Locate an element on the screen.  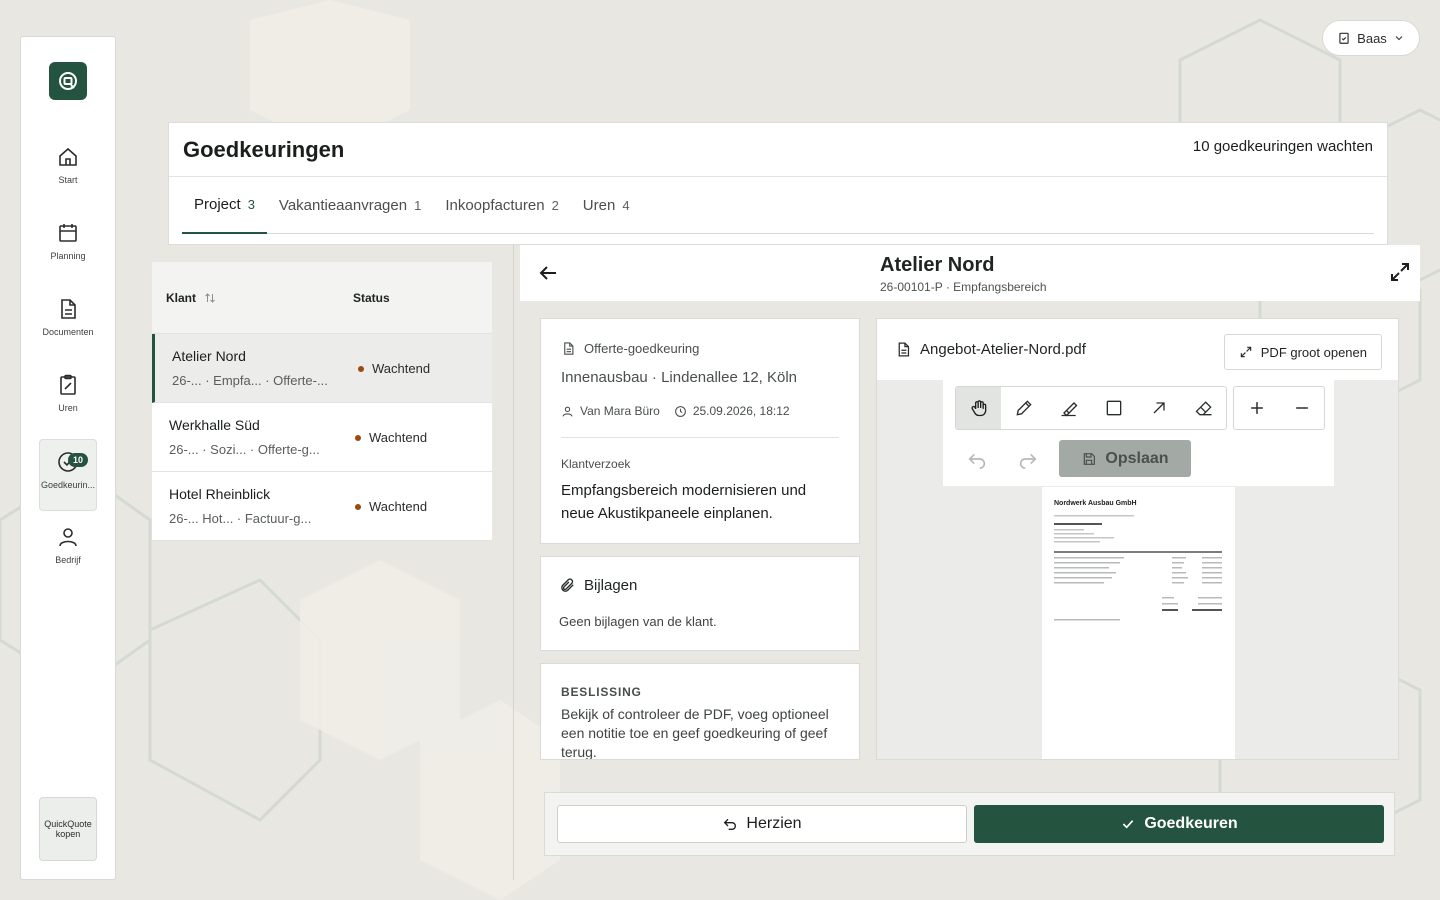
calendar-icon is located at coordinates (68, 233).